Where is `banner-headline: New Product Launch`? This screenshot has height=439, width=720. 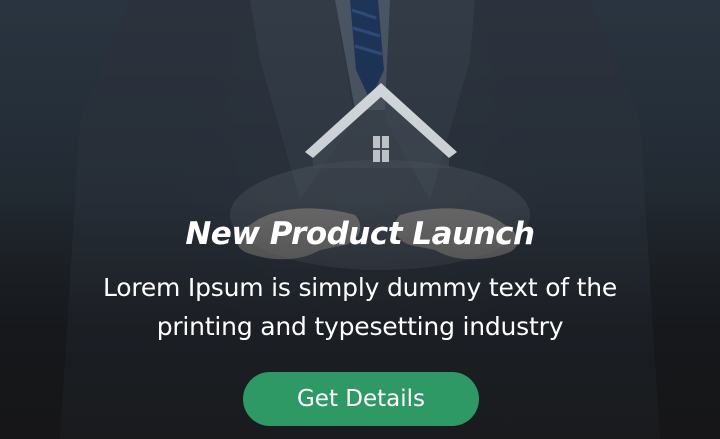
banner-headline: New Product Launch is located at coordinates (360, 234).